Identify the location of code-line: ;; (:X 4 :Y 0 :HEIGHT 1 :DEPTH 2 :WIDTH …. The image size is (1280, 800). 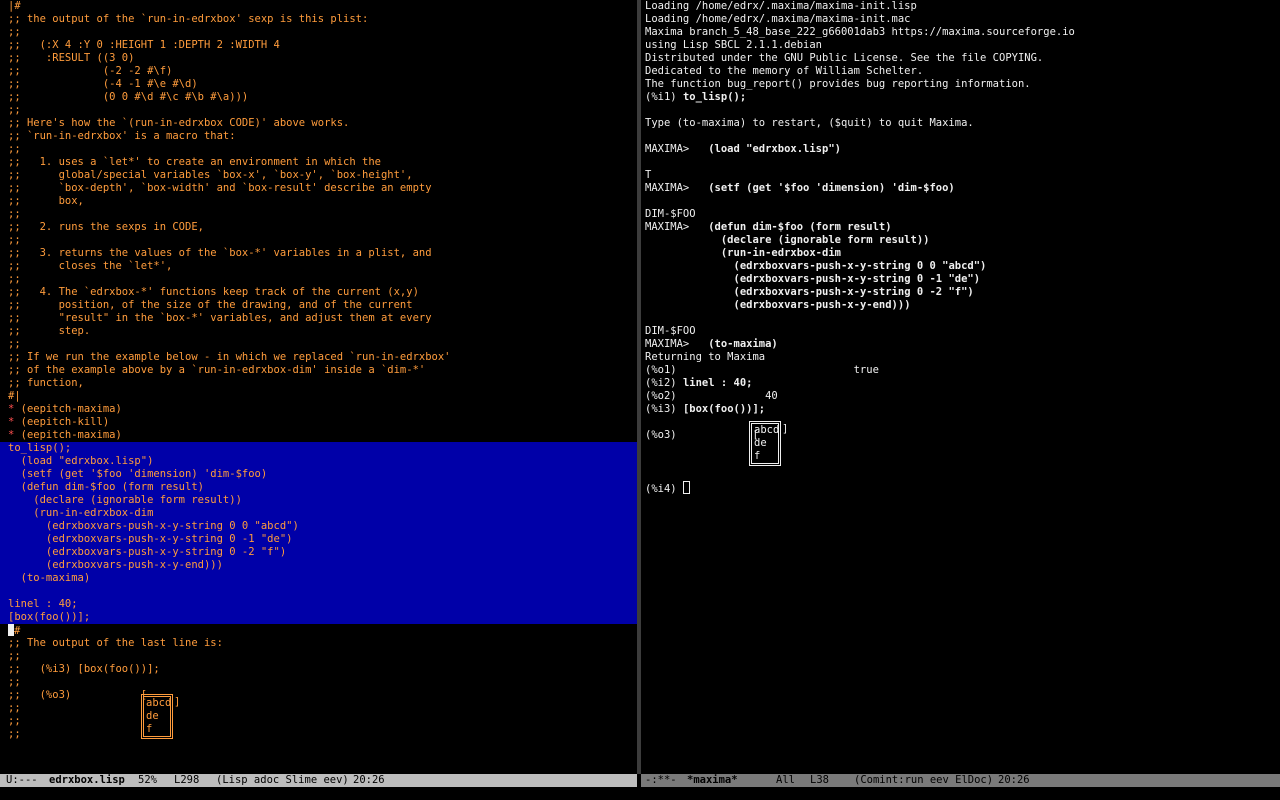
(318, 45).